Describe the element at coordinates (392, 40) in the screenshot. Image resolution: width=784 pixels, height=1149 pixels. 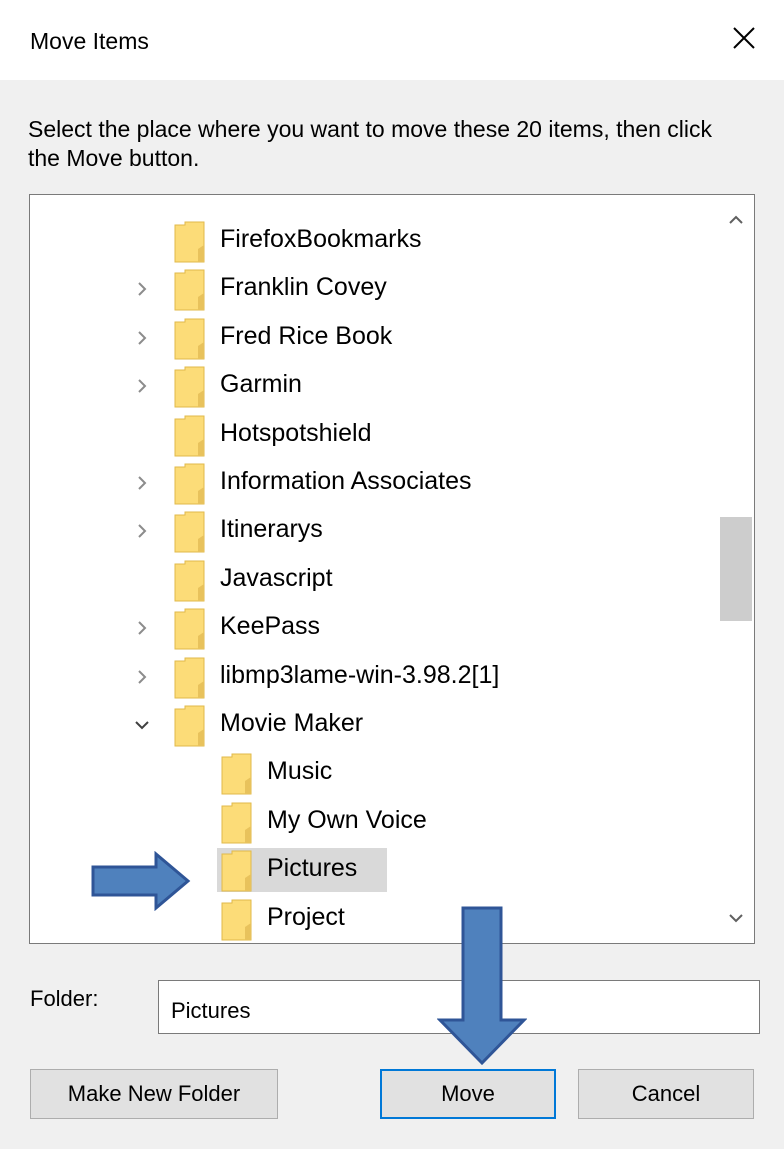
I see `title-bar: Move Items` at that location.